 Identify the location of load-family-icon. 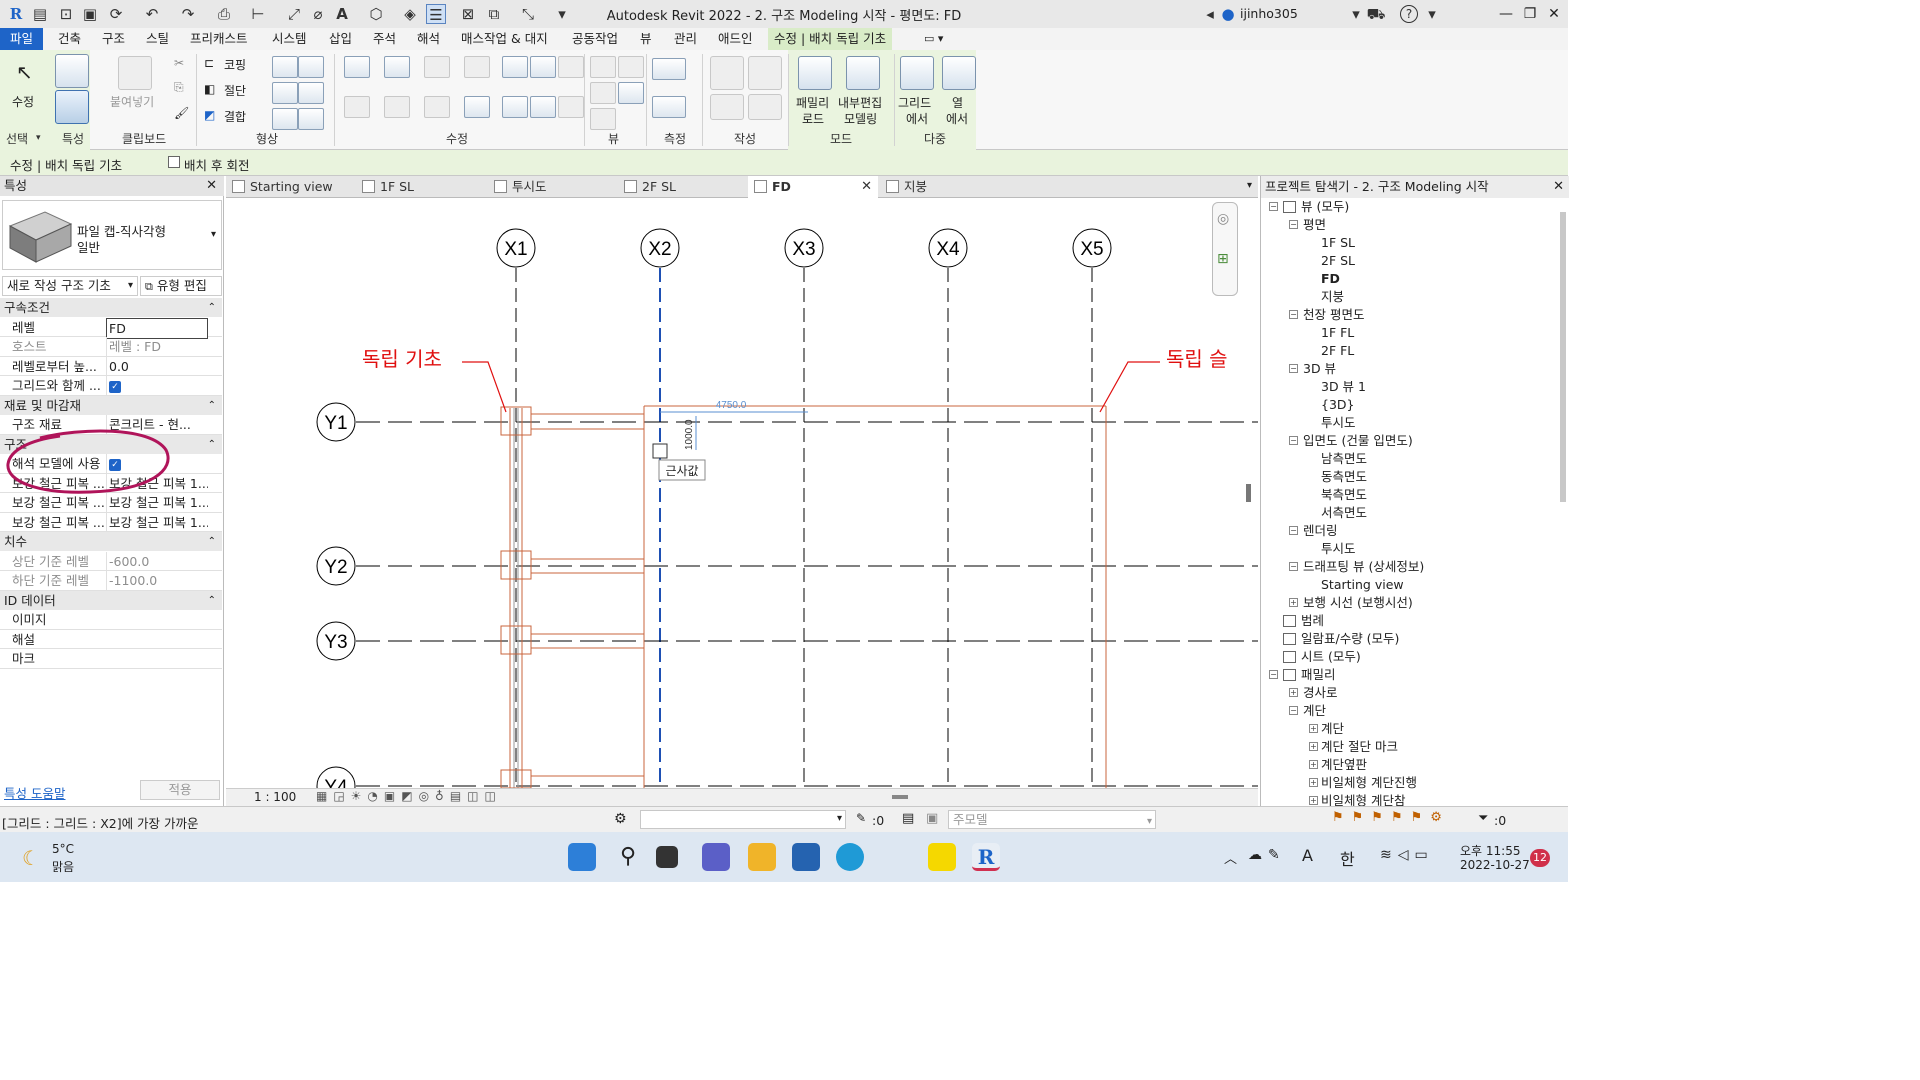
(815, 73).